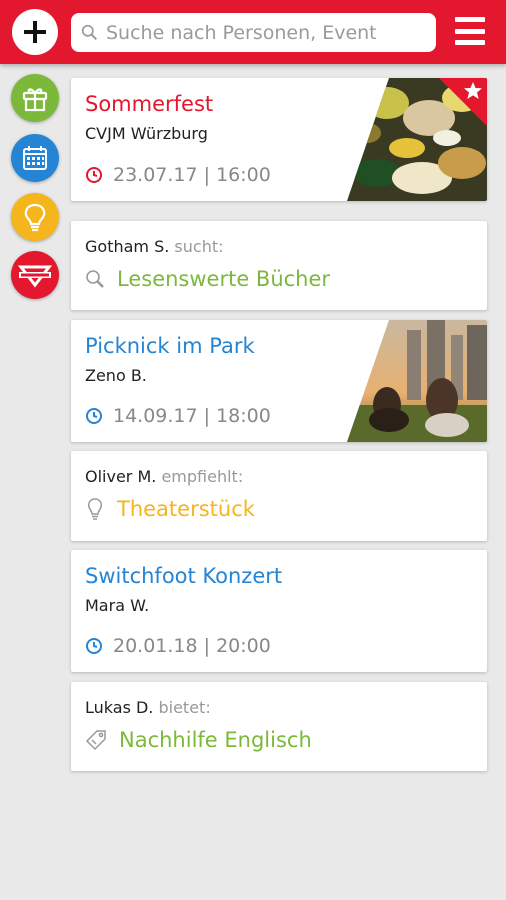 The height and width of the screenshot is (900, 506). Describe the element at coordinates (95, 509) in the screenshot. I see `lightbulb-outline-icon` at that location.